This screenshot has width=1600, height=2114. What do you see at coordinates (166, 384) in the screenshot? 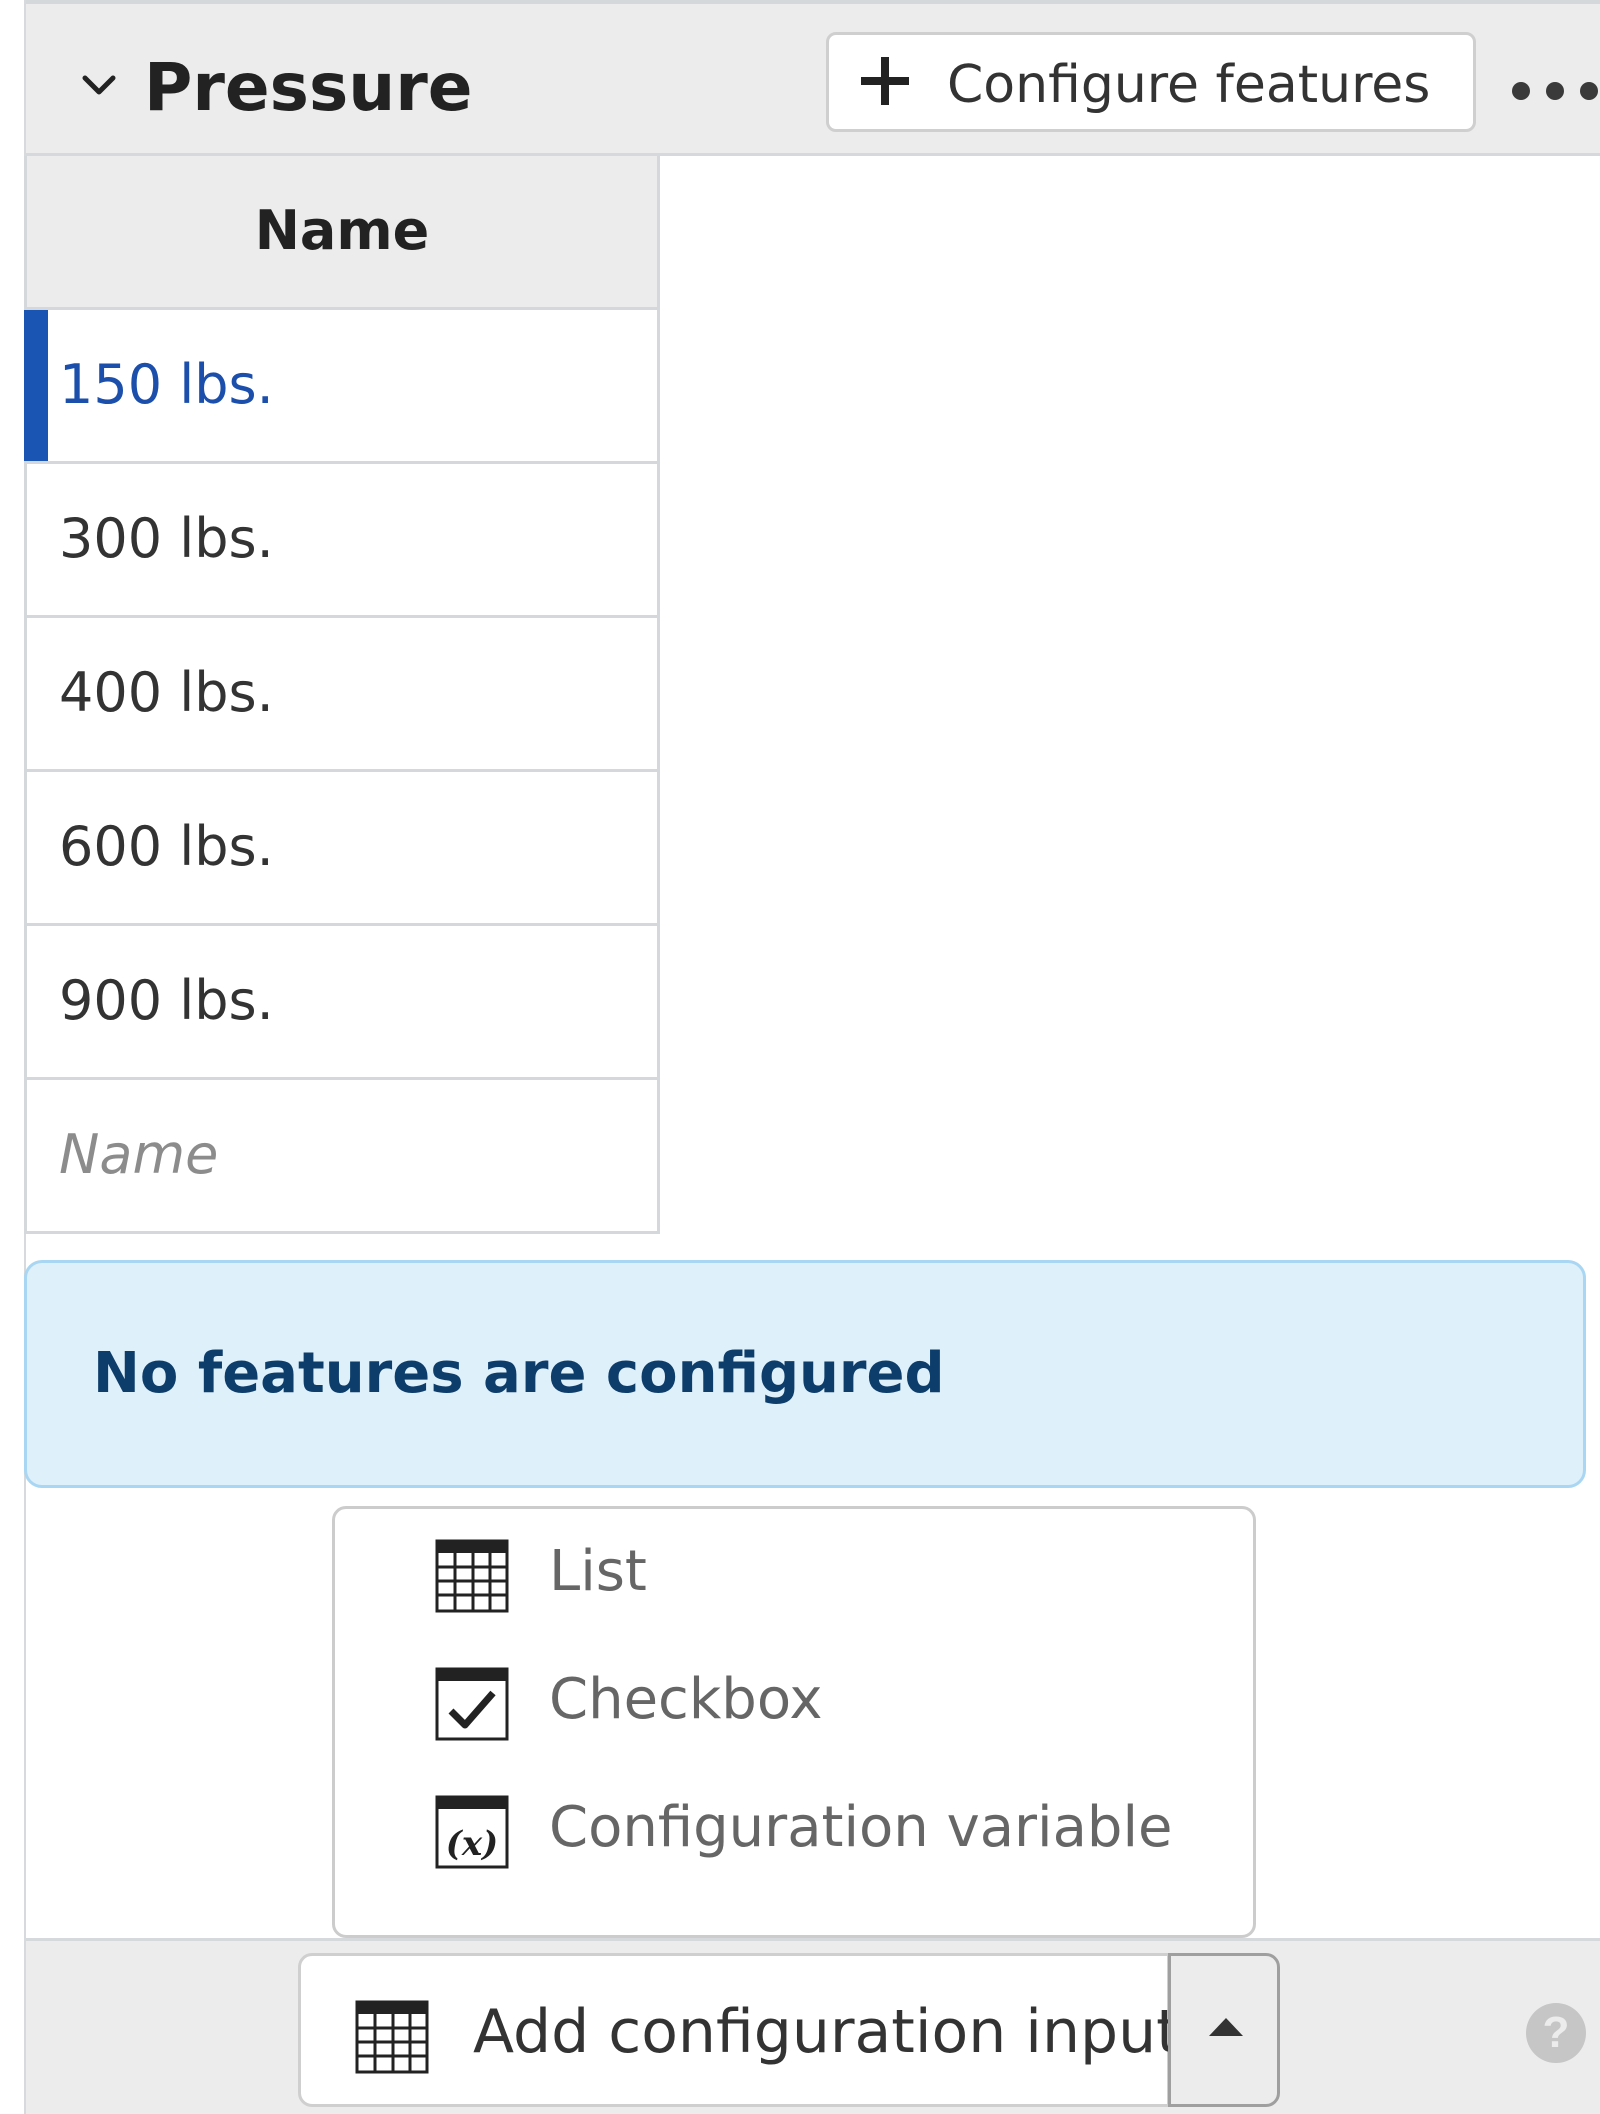
I see `row-value: 150 lbs.` at bounding box center [166, 384].